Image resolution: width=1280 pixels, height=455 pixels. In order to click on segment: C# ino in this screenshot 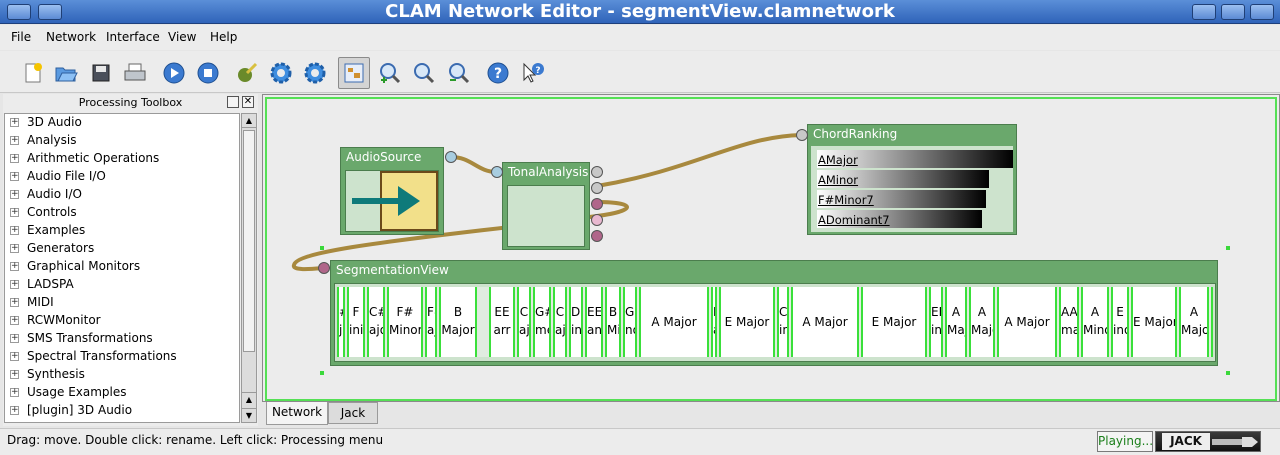, I will do `click(783, 322)`.